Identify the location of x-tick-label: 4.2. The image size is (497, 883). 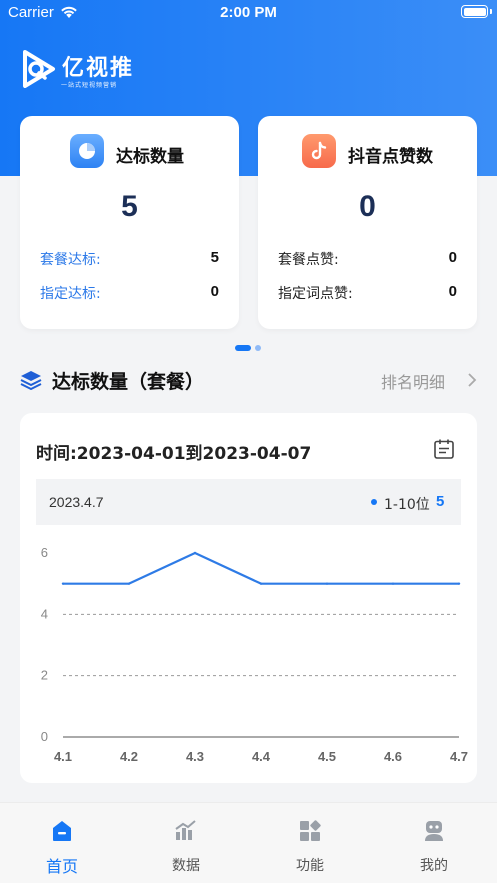
(129, 756).